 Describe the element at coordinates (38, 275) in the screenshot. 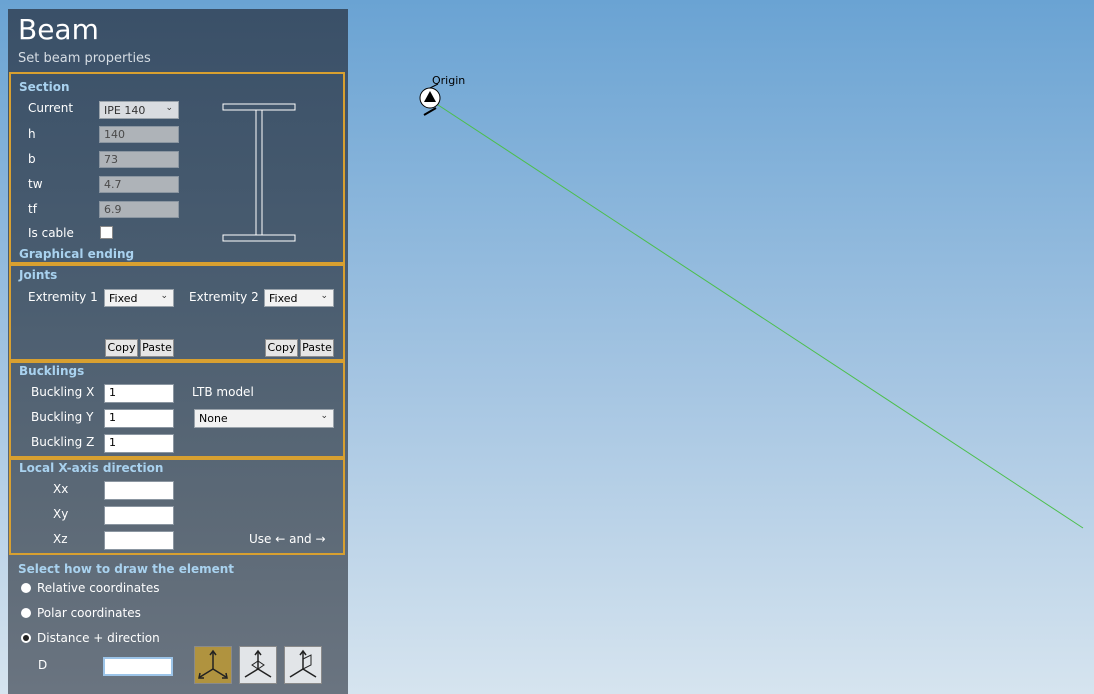

I see `joints-header: Joints` at that location.